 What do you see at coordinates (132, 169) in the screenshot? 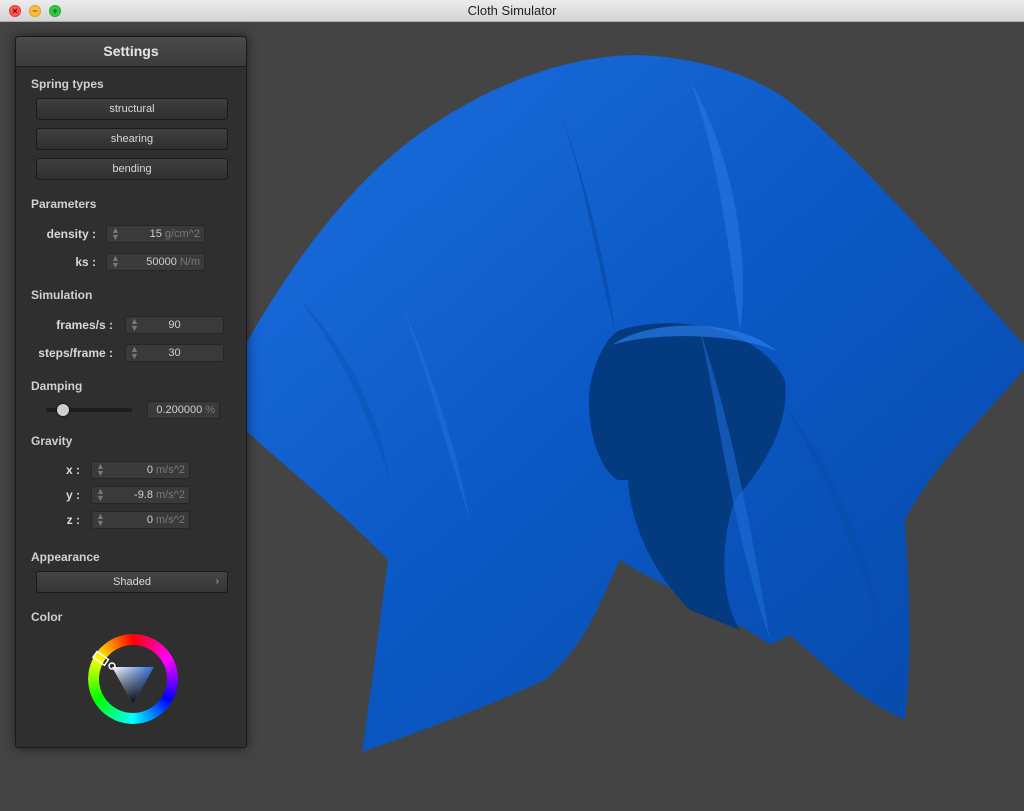
I see `bending-toggle-button: bending` at bounding box center [132, 169].